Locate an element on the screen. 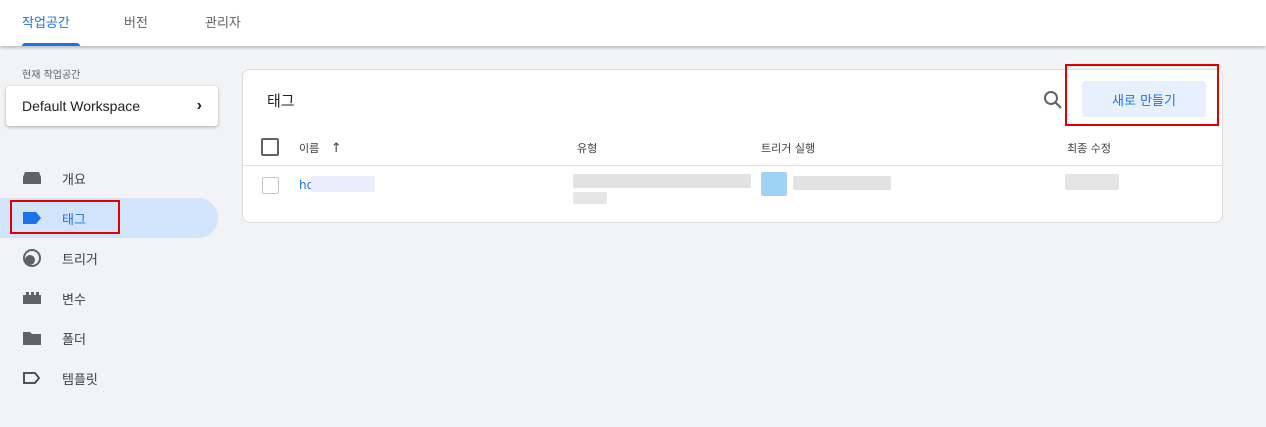 This screenshot has width=1266, height=427. table-row: ho is located at coordinates (732, 186).